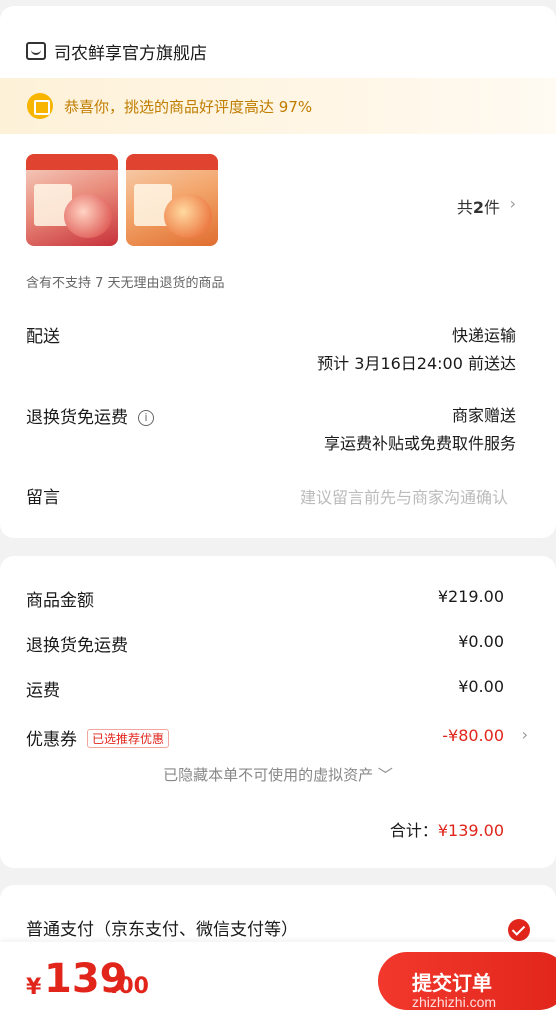 This screenshot has width=556, height=1024. I want to click on shipping-value: ¥0.00, so click(481, 686).